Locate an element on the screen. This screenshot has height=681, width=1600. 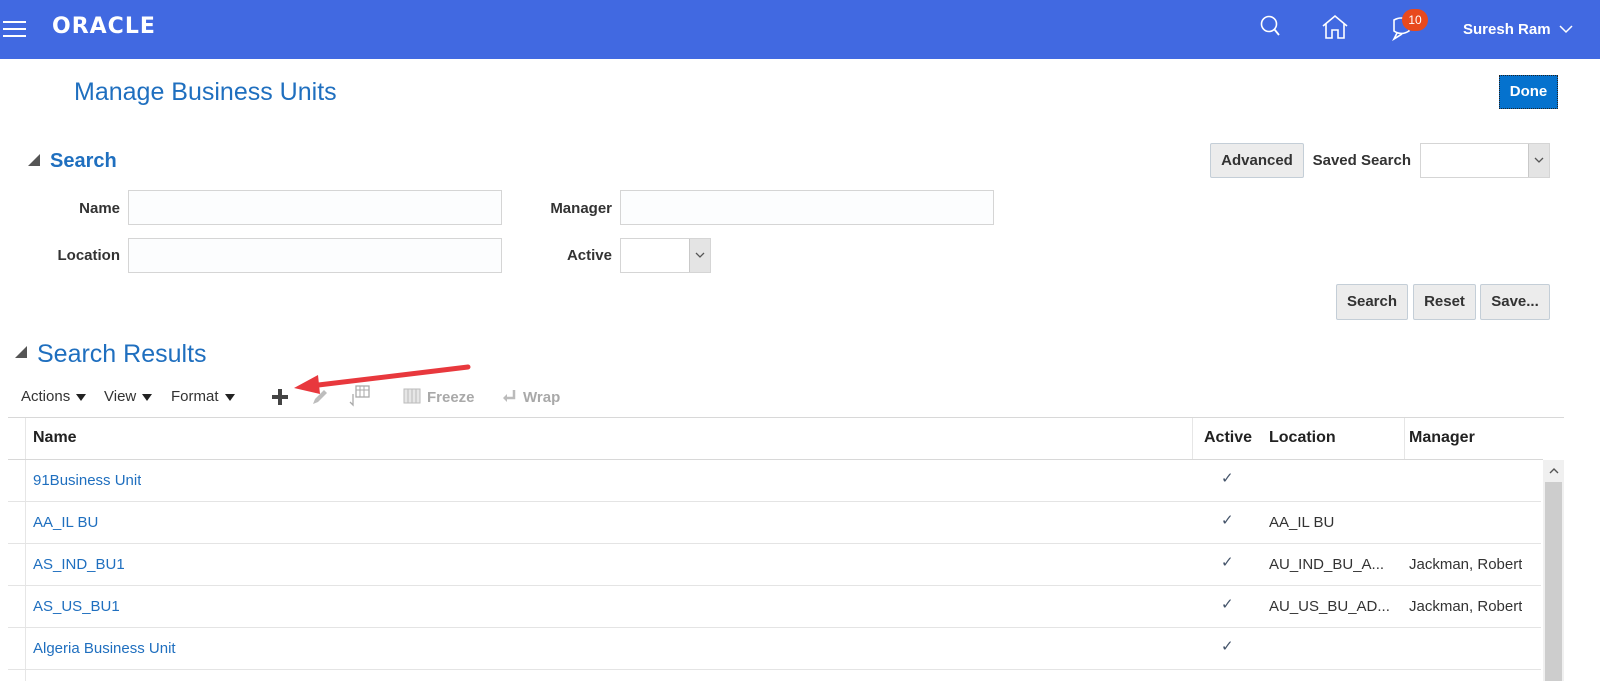
advanced-search-button: Advanced is located at coordinates (1257, 160).